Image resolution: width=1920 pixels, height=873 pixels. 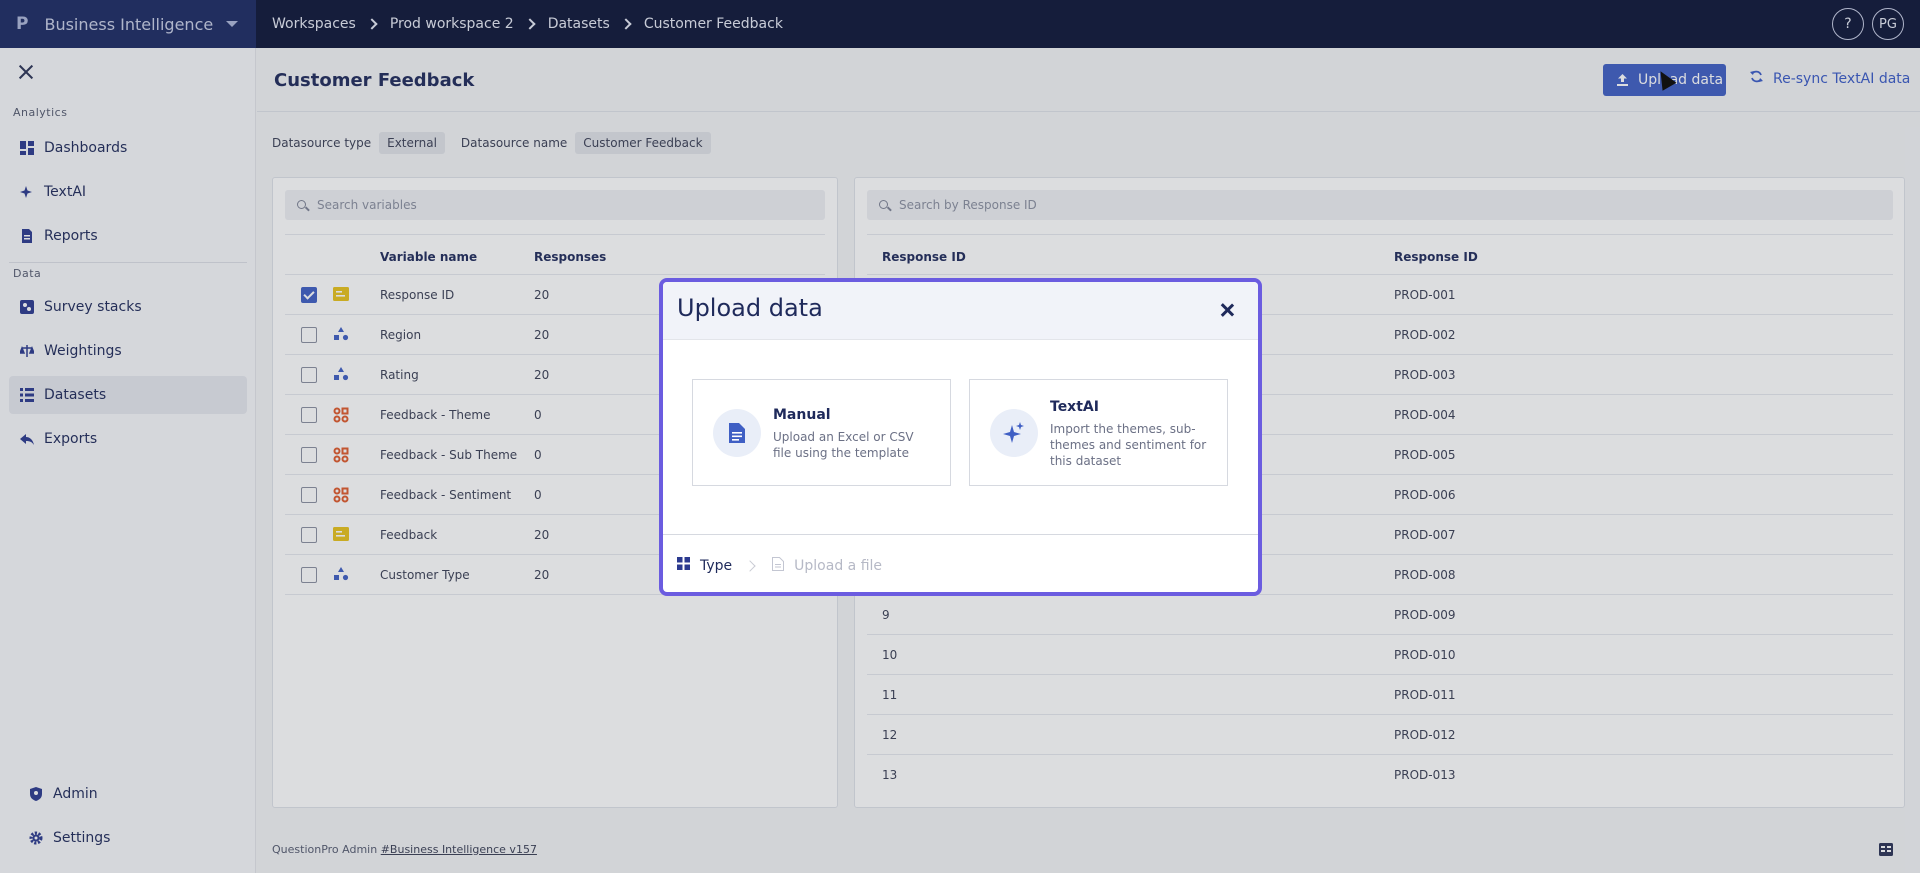 What do you see at coordinates (1074, 407) in the screenshot?
I see `textai-title: TextAI` at bounding box center [1074, 407].